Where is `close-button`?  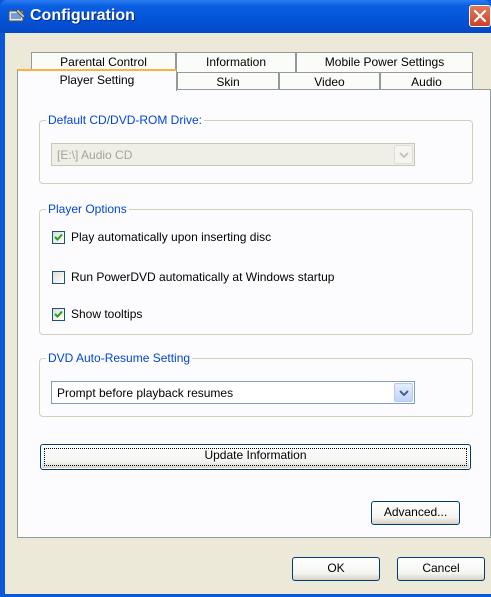 close-button is located at coordinates (480, 16).